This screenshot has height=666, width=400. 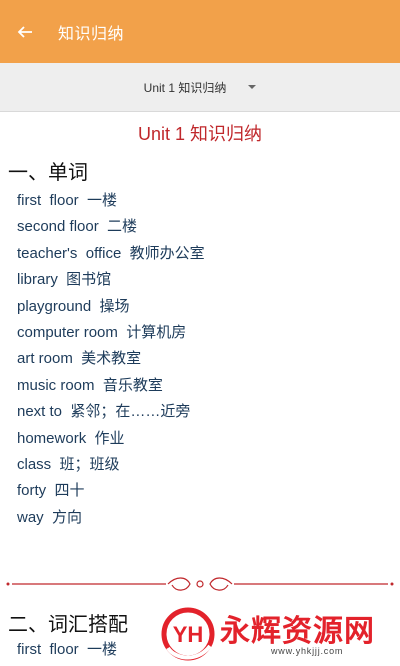 I want to click on back-button, so click(x=25, y=32).